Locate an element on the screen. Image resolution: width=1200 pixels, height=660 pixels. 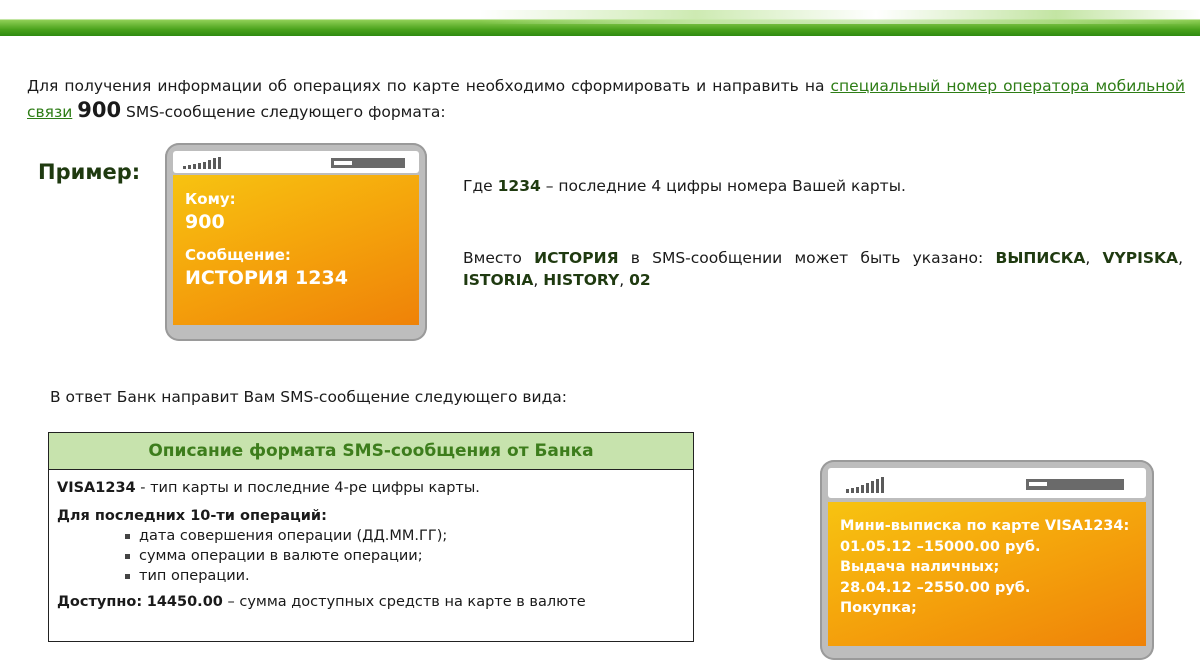
short-number: 900 is located at coordinates (99, 110).